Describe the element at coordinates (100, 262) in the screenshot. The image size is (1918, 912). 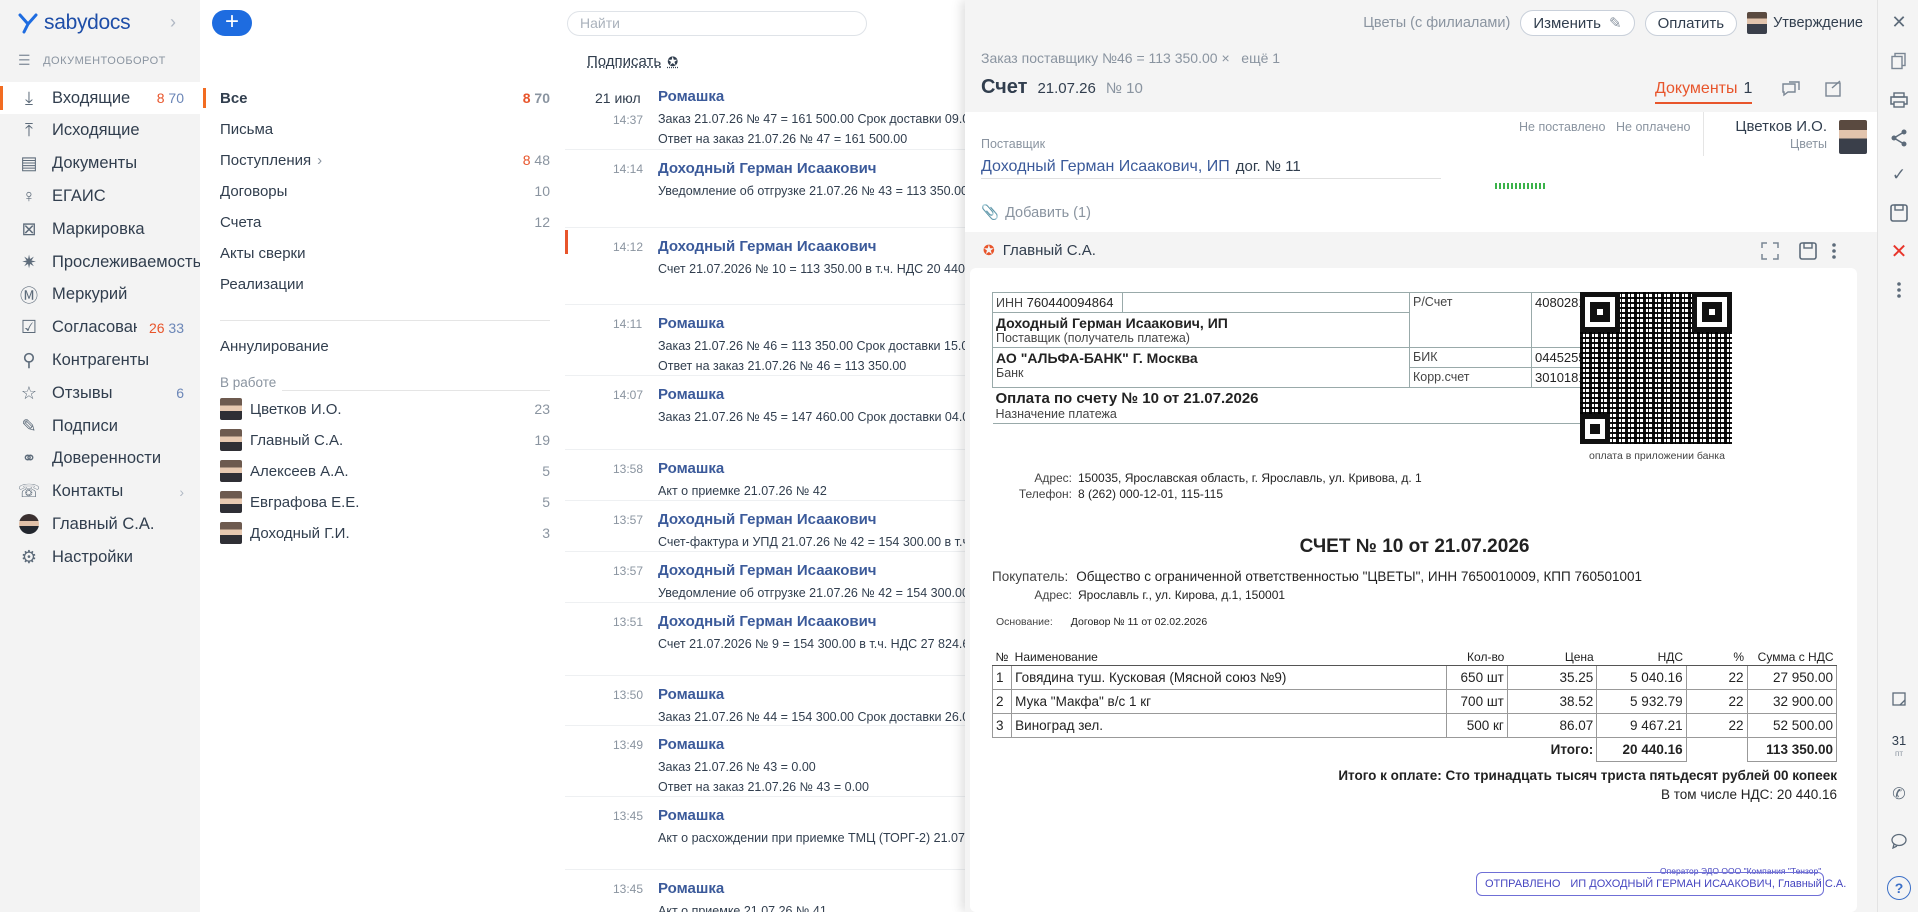
I see `nav-item-5: ✷ Прослеживаемость` at that location.